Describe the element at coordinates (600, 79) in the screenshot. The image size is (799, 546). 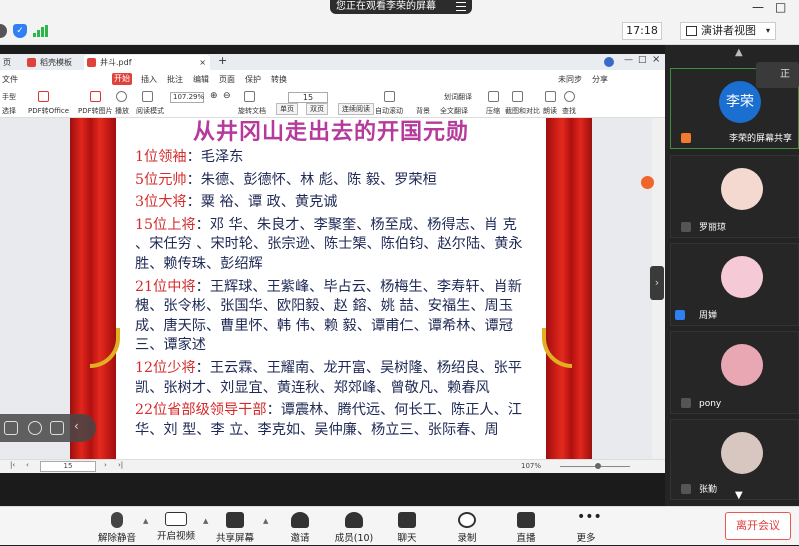
I see `share-button: 分享` at that location.